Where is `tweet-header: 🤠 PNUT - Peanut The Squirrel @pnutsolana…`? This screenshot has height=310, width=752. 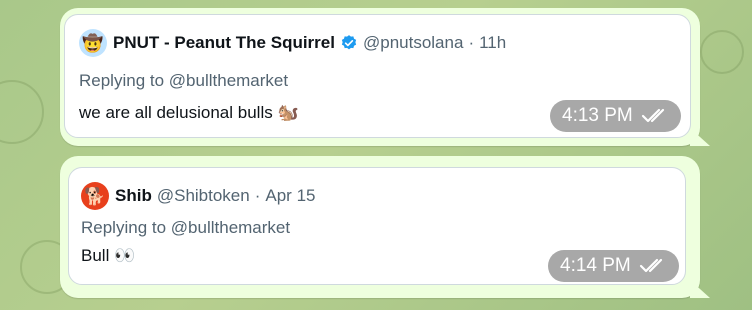
tweet-header: 🤠 PNUT - Peanut The Squirrel @pnutsolana… is located at coordinates (292, 43).